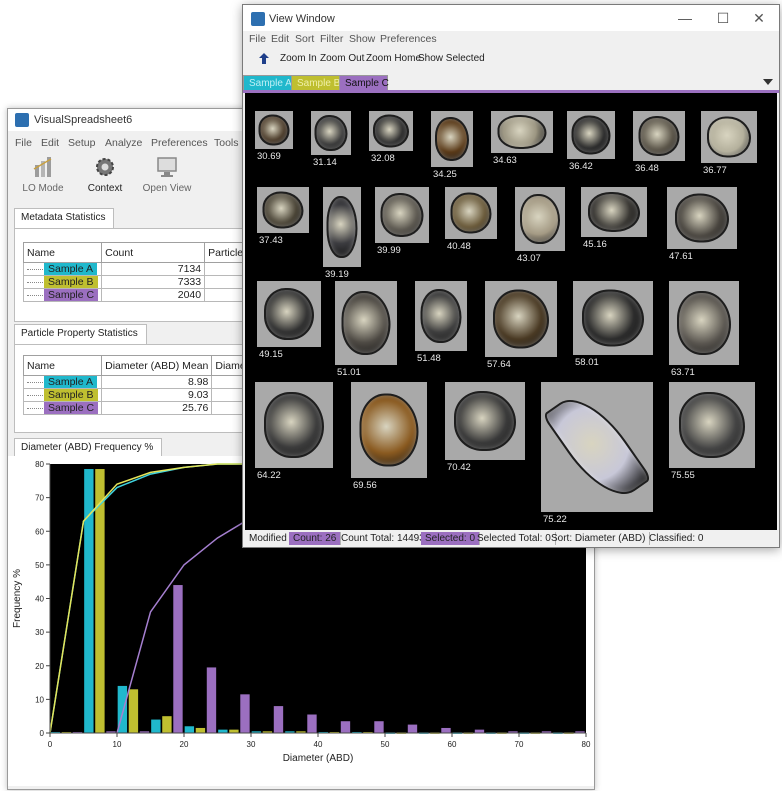 Image resolution: width=782 pixels, height=791 pixels. I want to click on vw-menu-file: File, so click(257, 39).